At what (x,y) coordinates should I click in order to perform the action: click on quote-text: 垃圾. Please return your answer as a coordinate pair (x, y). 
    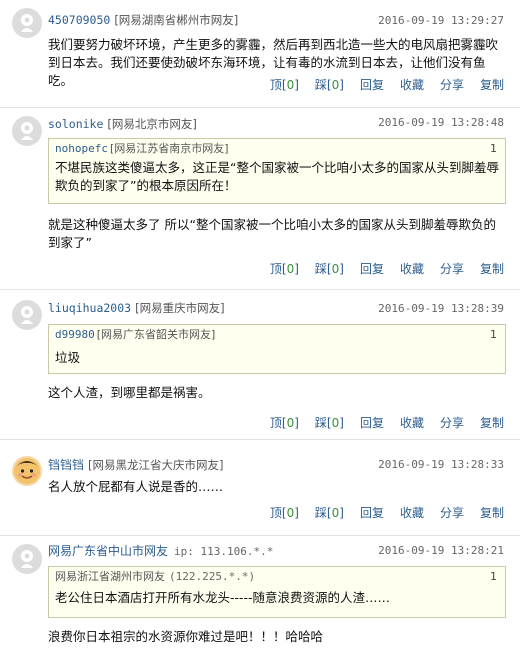
    Looking at the image, I should click on (68, 357).